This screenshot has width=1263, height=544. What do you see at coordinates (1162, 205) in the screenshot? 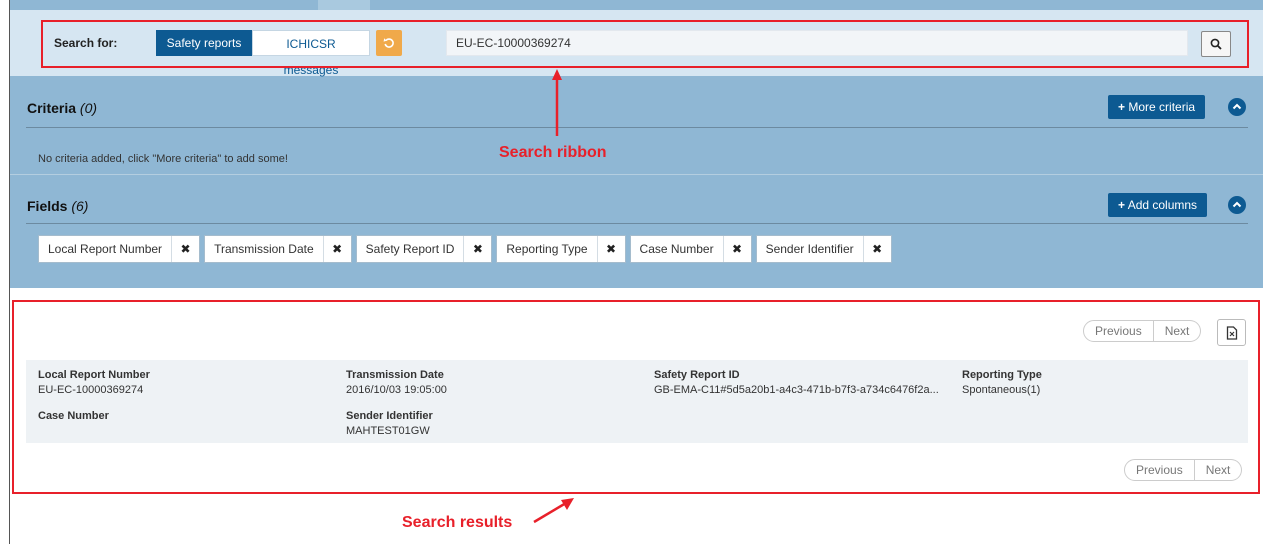
I see `add-columns-label: Add columns` at bounding box center [1162, 205].